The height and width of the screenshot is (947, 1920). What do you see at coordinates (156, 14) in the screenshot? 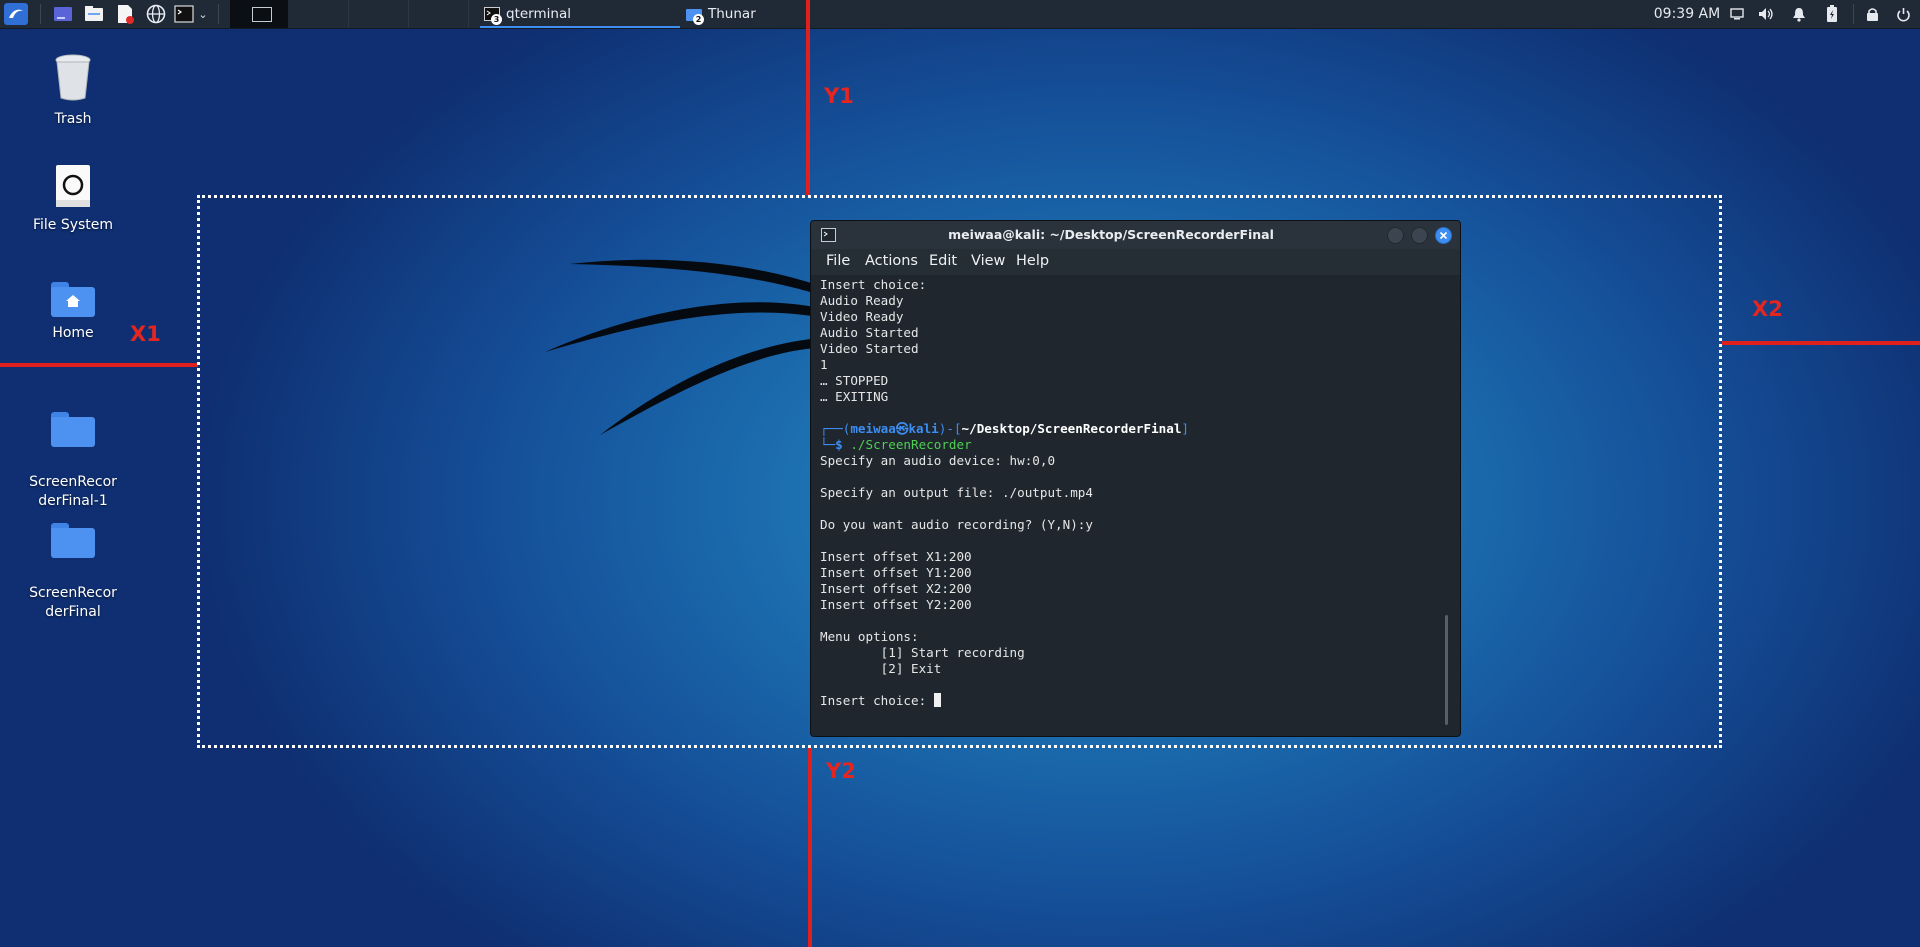
I see `web-browser-icon` at bounding box center [156, 14].